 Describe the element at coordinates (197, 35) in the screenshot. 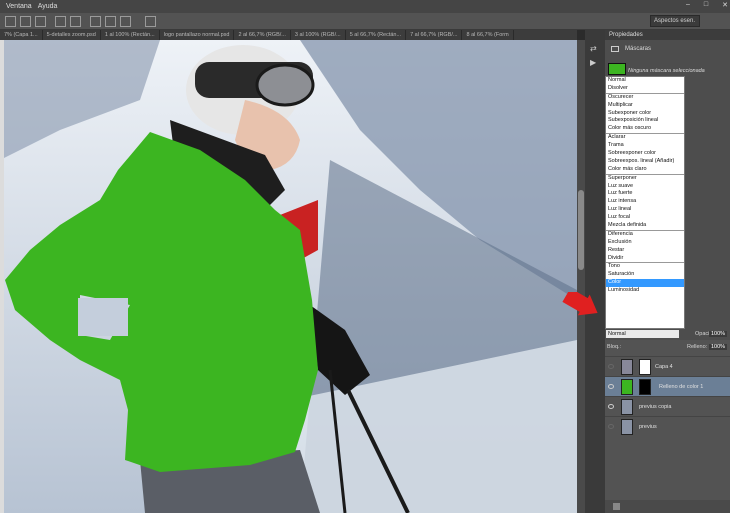

I see `doc-tab: logo pantallazo normal.psd` at that location.